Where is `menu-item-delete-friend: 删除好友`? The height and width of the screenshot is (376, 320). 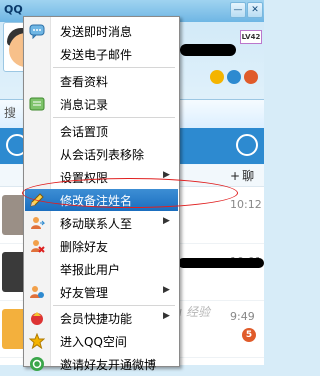
menu-item-delete-friend: 删除好友 is located at coordinates (101, 246).